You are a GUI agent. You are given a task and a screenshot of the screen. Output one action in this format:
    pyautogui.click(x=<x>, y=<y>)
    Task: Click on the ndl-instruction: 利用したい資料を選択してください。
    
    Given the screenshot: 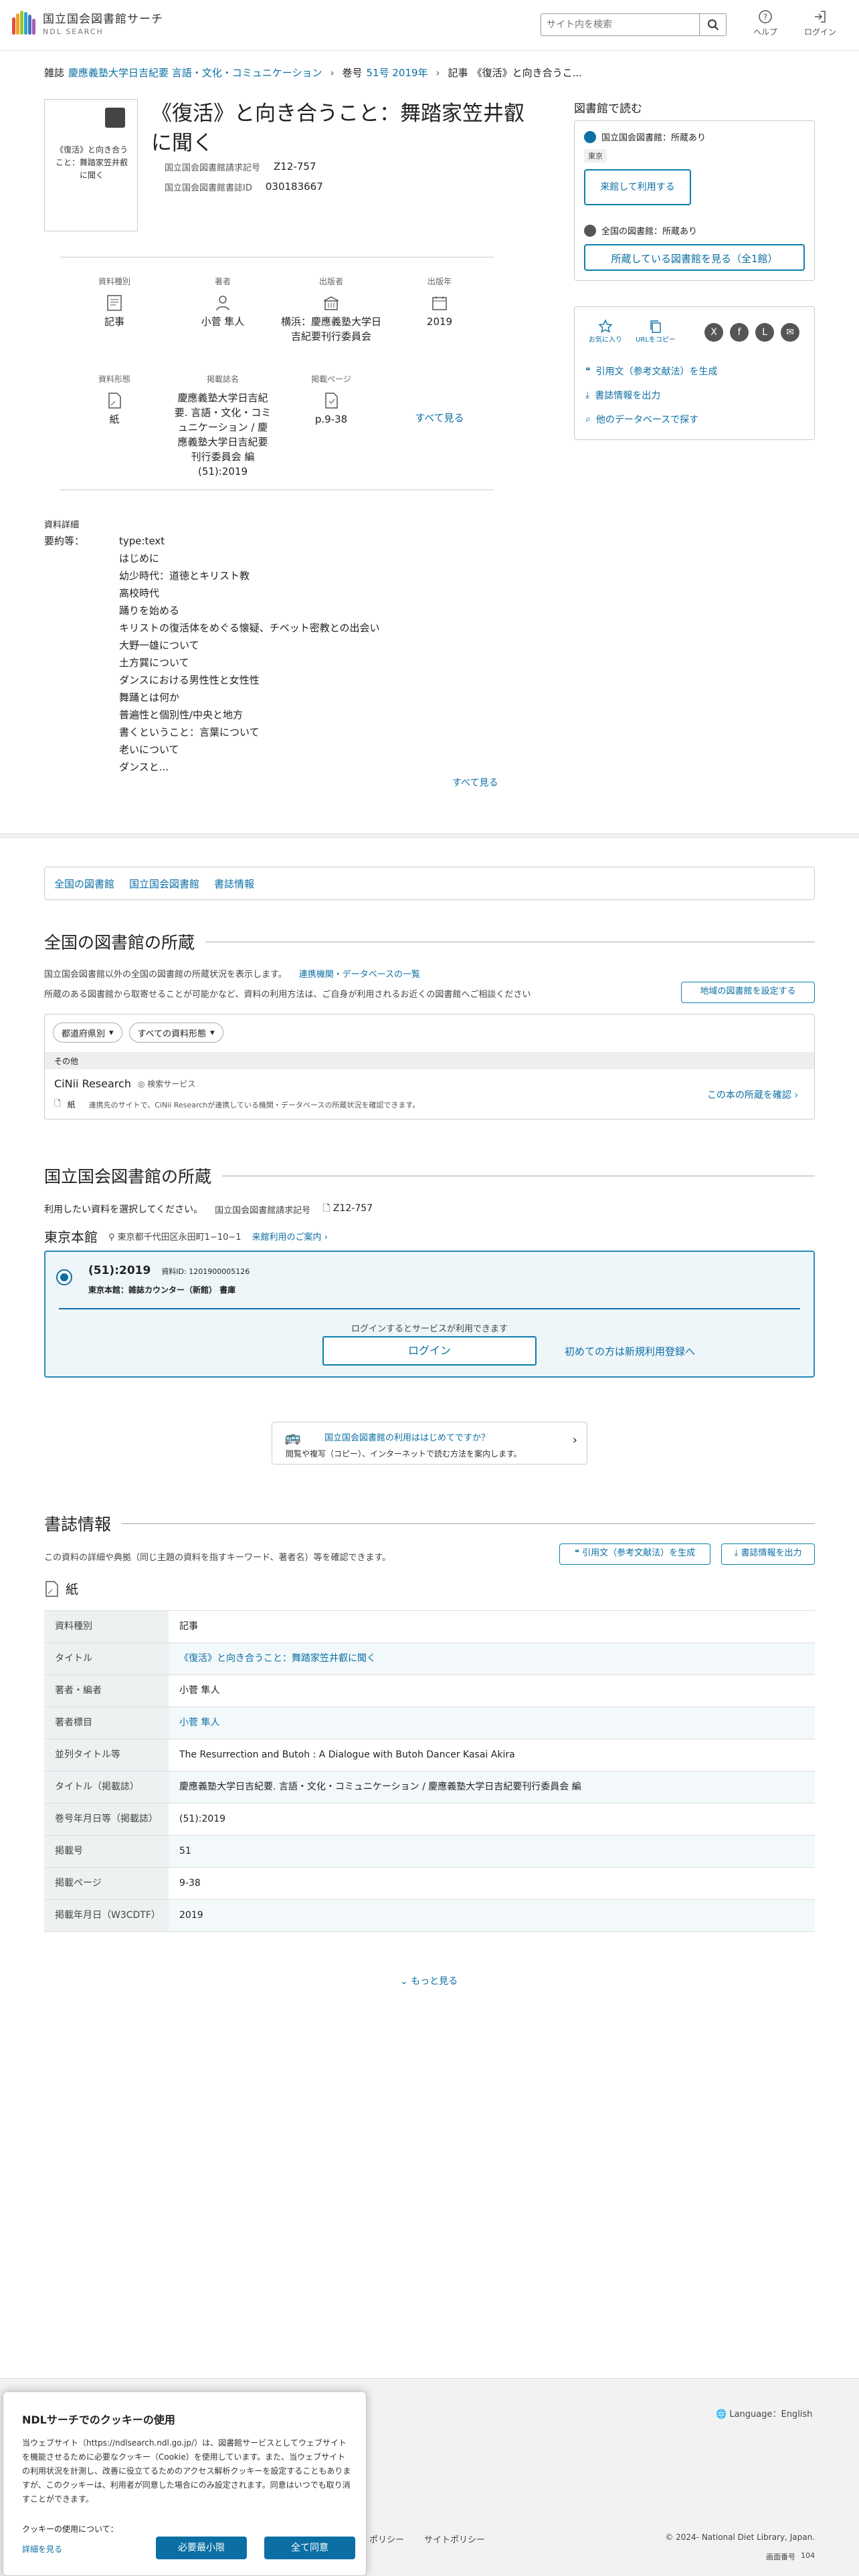 What is the action you would take?
    pyautogui.click(x=124, y=1210)
    